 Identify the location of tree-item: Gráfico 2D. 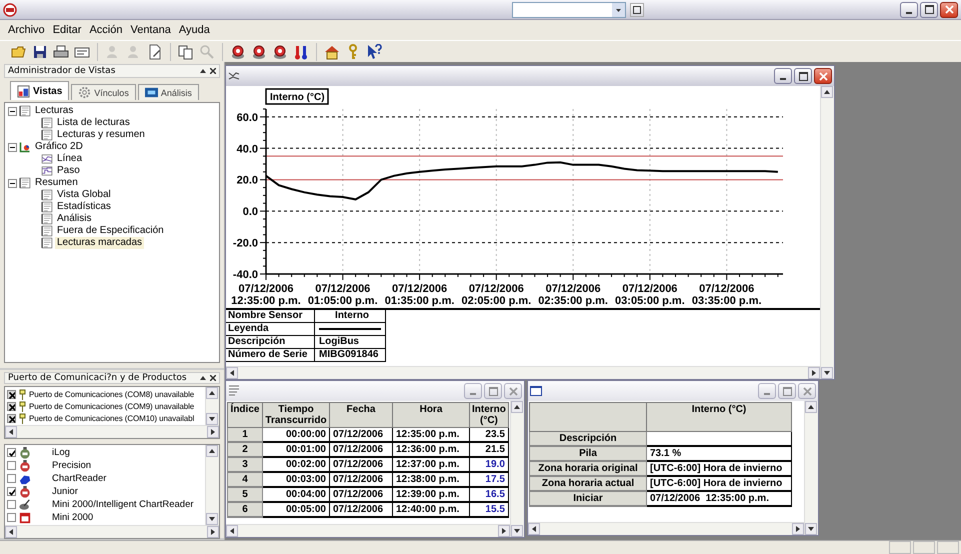
(59, 147).